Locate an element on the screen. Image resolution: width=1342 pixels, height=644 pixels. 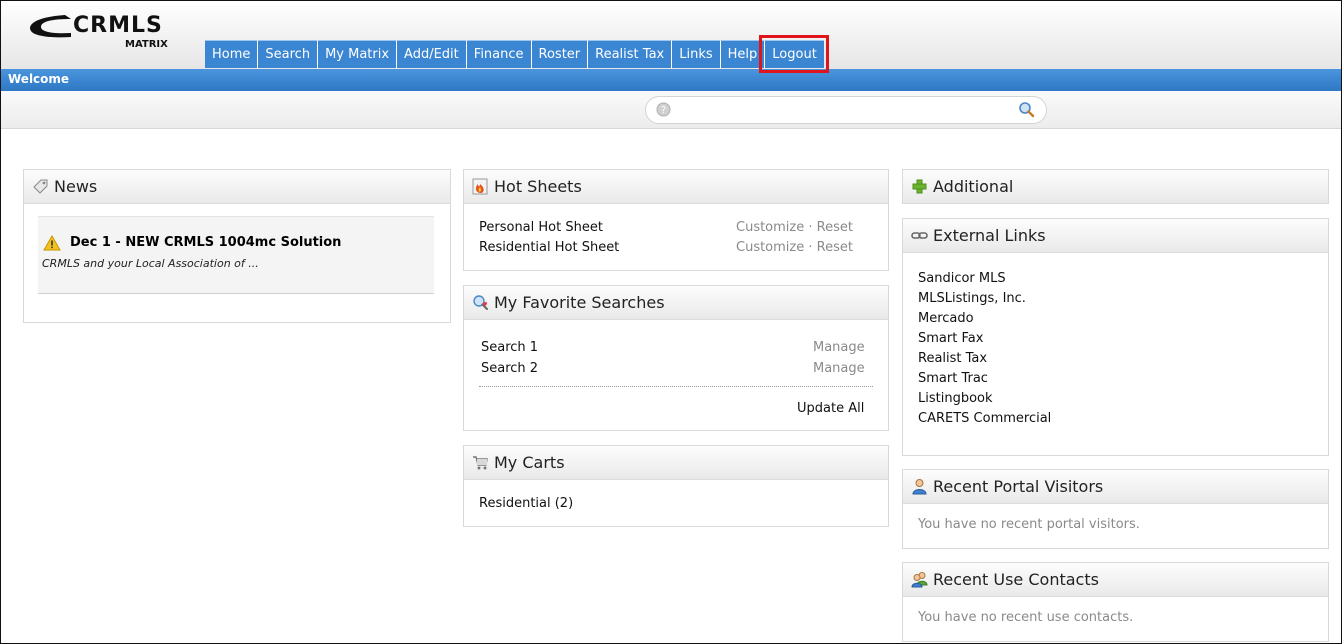
news-header: News is located at coordinates (237, 187).